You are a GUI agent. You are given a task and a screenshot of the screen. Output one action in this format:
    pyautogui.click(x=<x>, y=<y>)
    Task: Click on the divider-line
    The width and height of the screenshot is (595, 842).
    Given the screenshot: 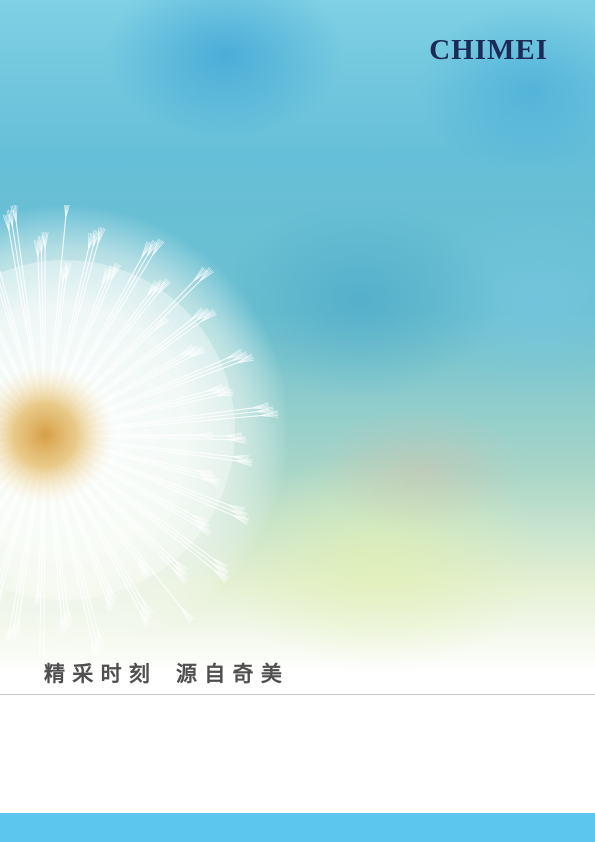 What is the action you would take?
    pyautogui.click(x=297, y=694)
    